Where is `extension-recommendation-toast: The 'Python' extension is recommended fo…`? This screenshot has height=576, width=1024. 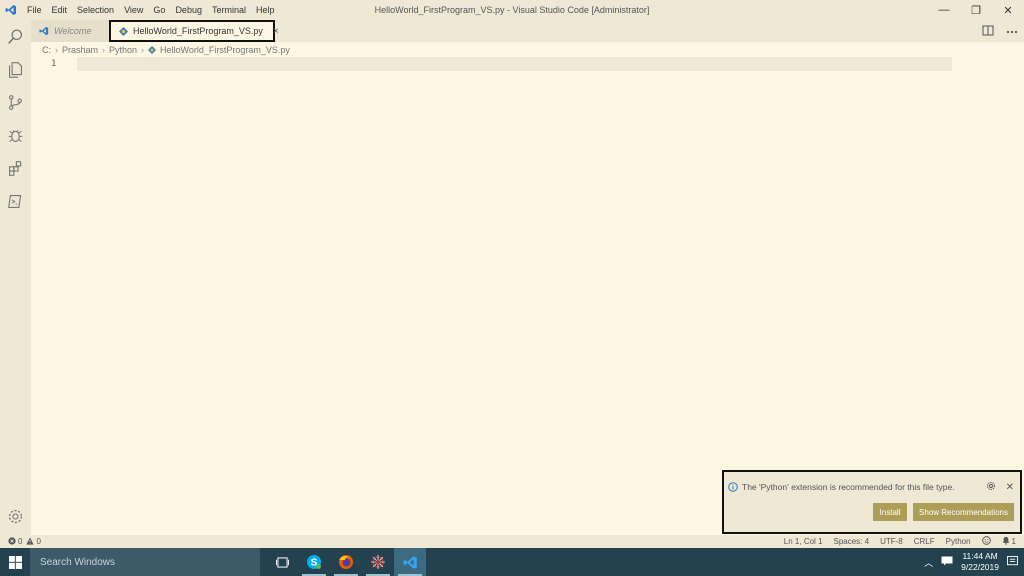
extension-recommendation-toast: The 'Python' extension is recommended fo… is located at coordinates (872, 502).